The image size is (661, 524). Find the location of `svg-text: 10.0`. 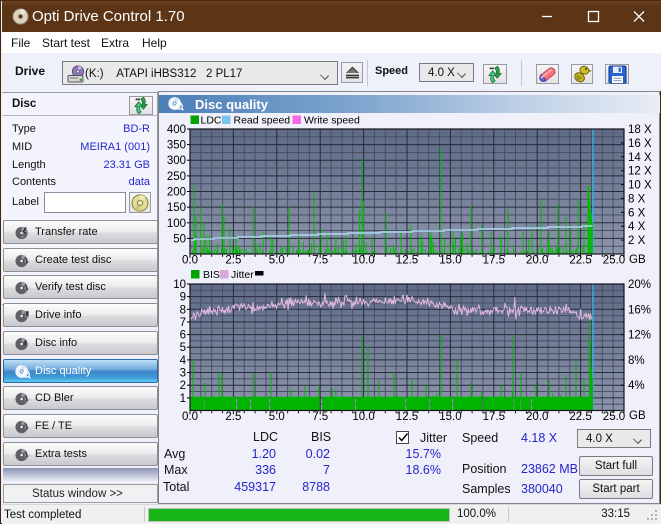

svg-text: 10.0 is located at coordinates (363, 417).